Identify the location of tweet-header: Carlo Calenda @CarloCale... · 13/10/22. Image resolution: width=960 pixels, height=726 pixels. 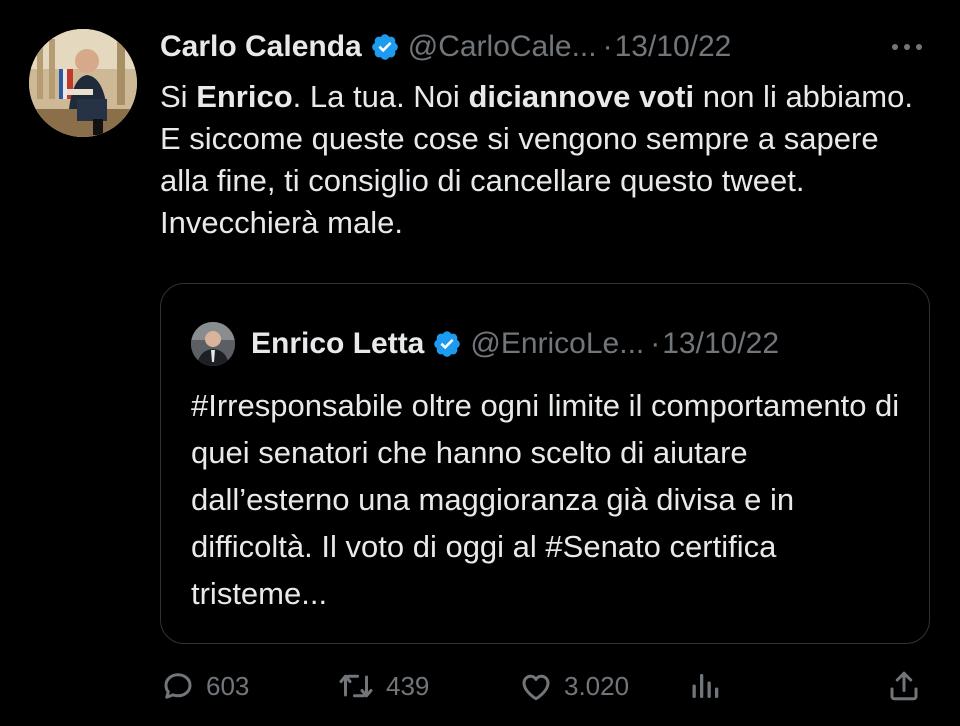
(445, 47).